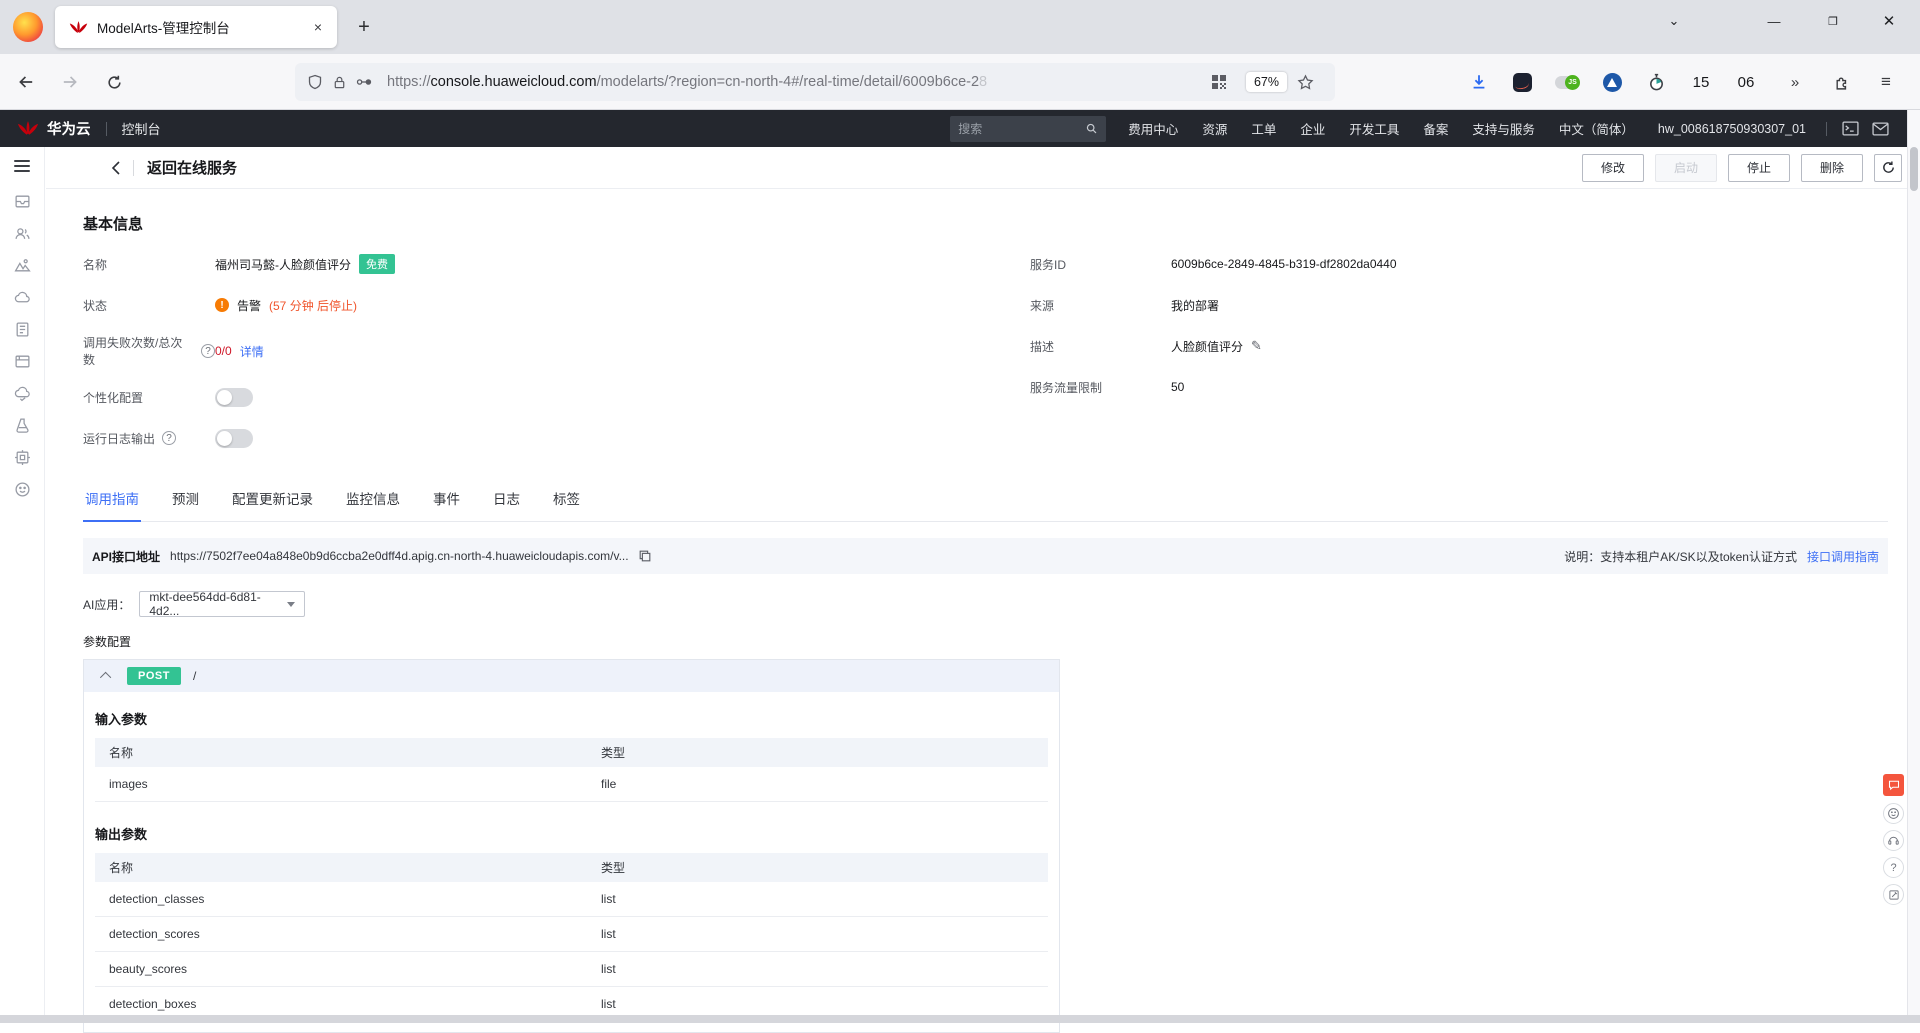  Describe the element at coordinates (1701, 82) in the screenshot. I see `clock-hours: 15` at that location.